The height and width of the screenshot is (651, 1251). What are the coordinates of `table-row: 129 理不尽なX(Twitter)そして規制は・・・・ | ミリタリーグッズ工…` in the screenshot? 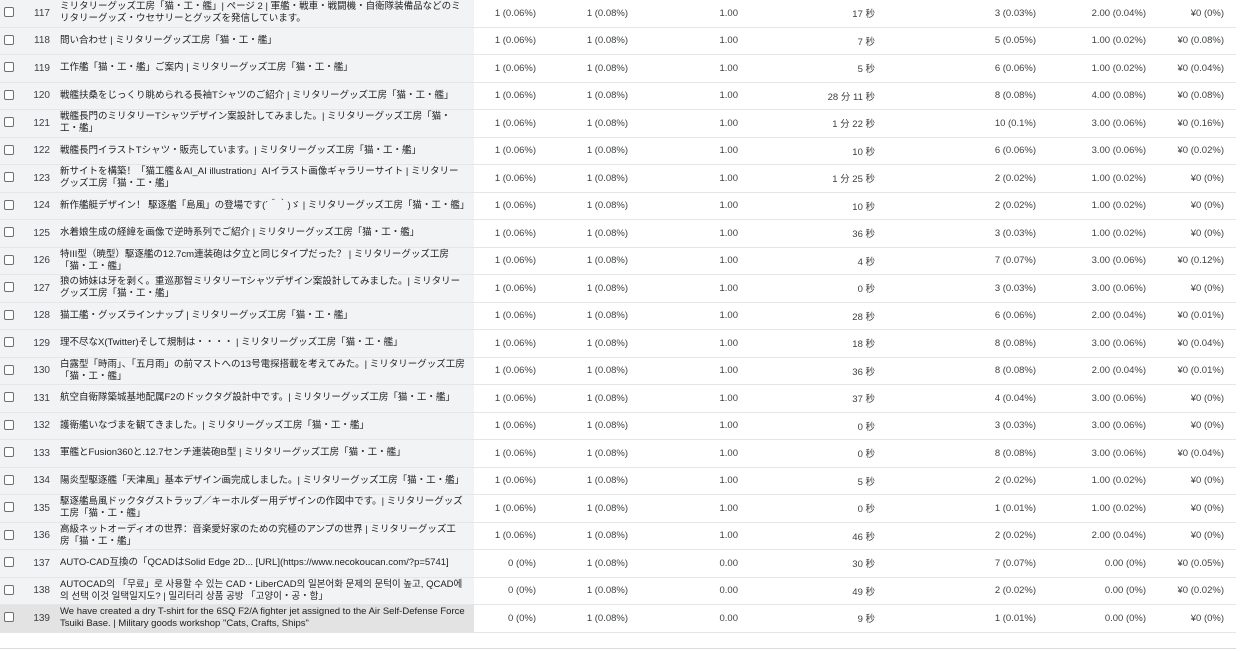 It's located at (618, 344).